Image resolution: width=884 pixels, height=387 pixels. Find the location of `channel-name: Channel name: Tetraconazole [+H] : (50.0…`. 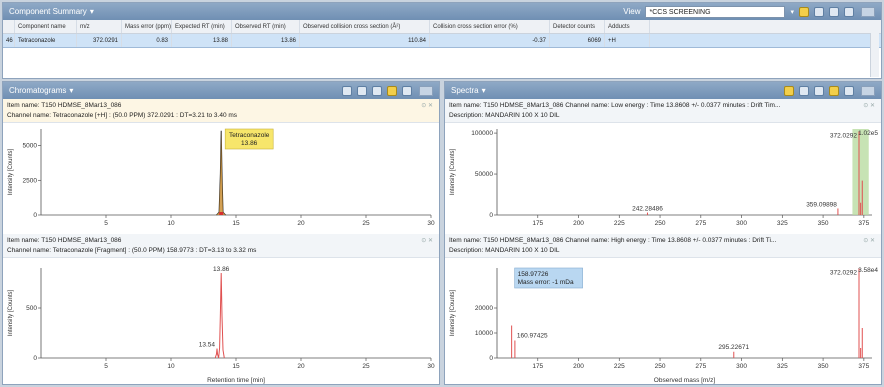

channel-name: Channel name: Tetraconazole [+H] : (50.0… is located at coordinates (122, 115).